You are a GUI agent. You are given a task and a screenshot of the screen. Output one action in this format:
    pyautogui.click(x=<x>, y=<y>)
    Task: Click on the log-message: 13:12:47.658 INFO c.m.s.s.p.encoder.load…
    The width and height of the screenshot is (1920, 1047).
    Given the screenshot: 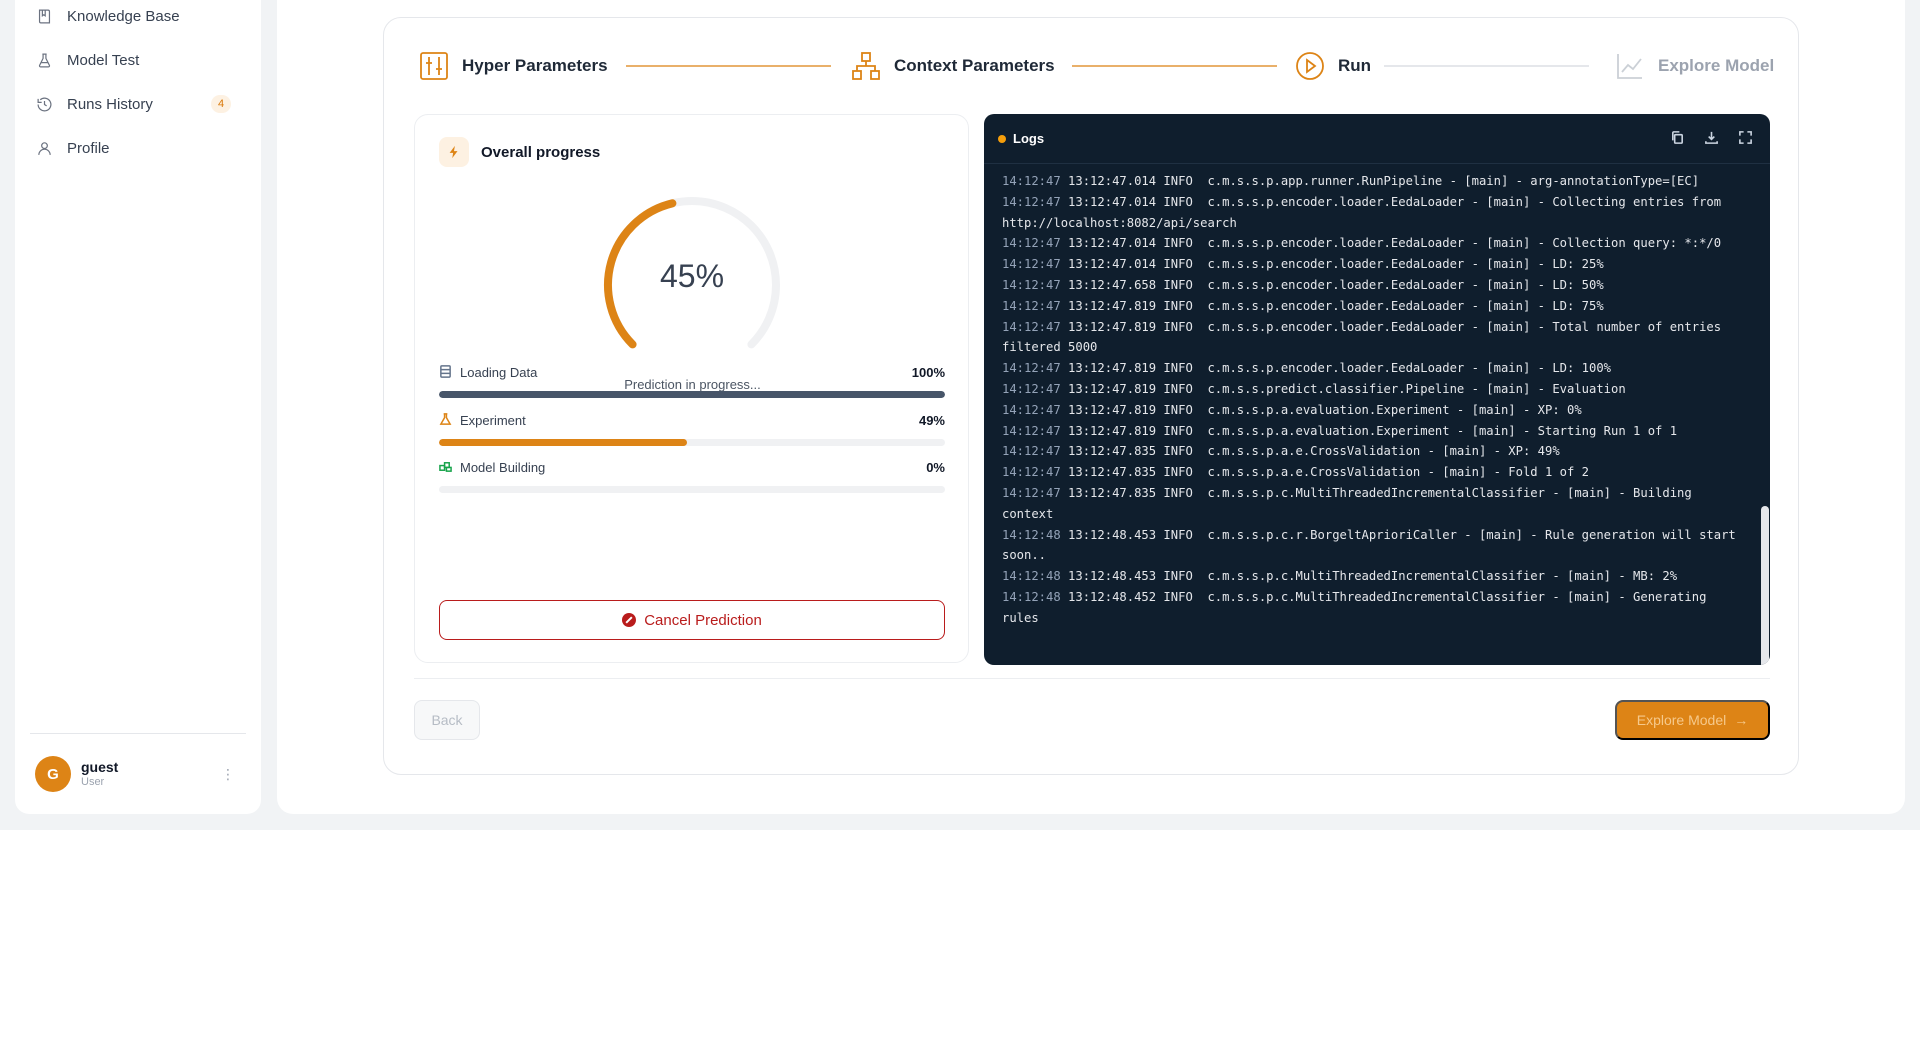 What is the action you would take?
    pyautogui.click(x=1336, y=284)
    